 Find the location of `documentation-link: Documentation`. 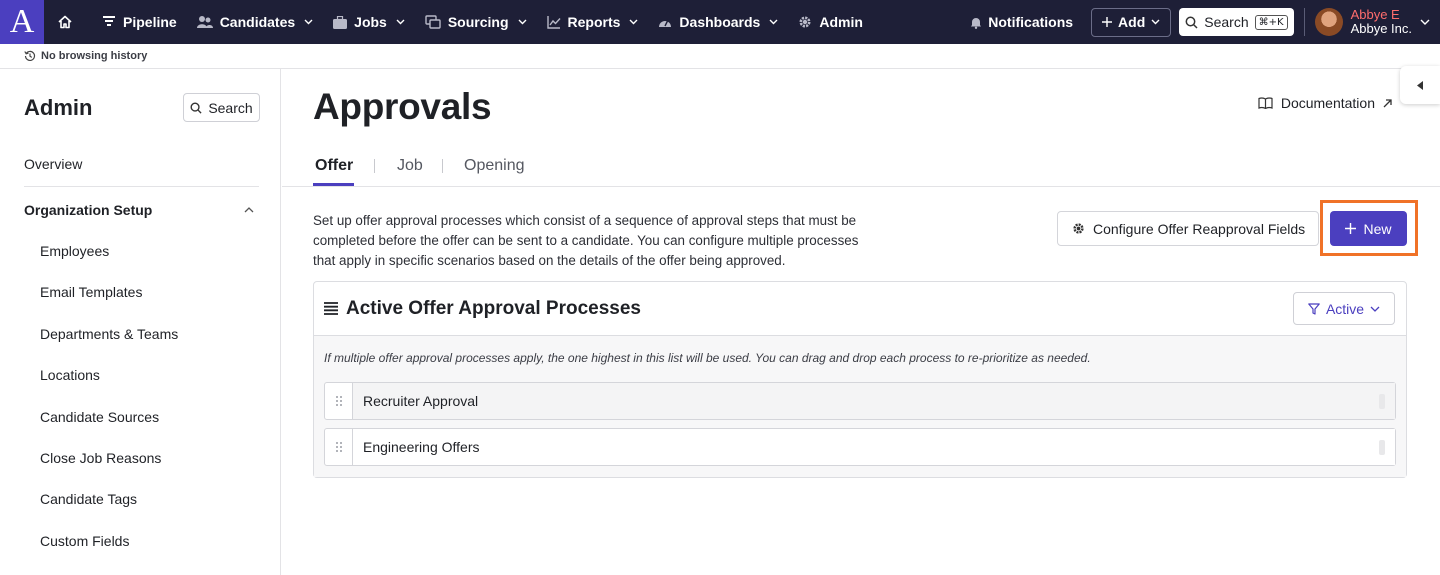

documentation-link: Documentation is located at coordinates (1325, 103).